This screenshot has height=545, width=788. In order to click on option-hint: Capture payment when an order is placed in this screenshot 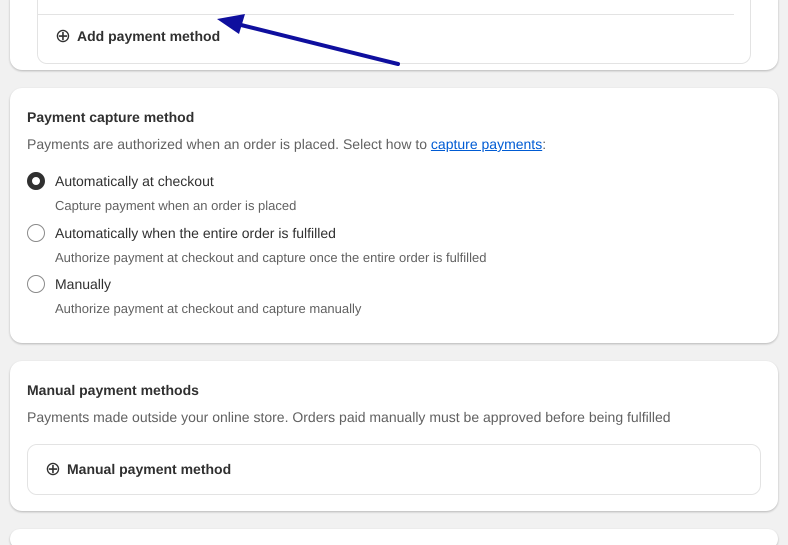, I will do `click(175, 206)`.